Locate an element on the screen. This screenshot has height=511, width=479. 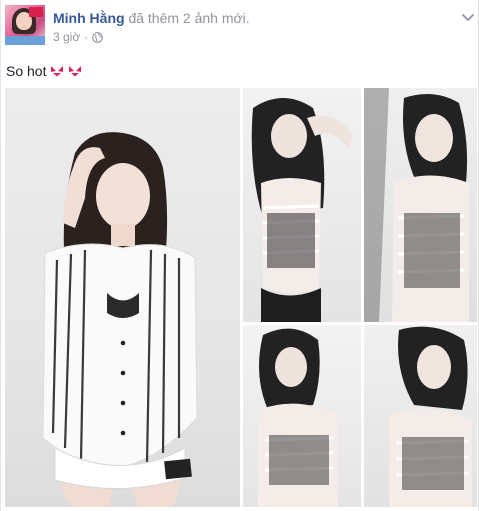
author-name-link: Minh Hằng is located at coordinates (89, 18).